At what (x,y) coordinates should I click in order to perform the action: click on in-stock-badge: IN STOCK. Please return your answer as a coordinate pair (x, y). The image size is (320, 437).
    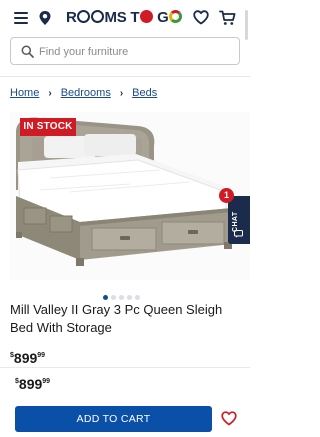
    Looking at the image, I should click on (48, 127).